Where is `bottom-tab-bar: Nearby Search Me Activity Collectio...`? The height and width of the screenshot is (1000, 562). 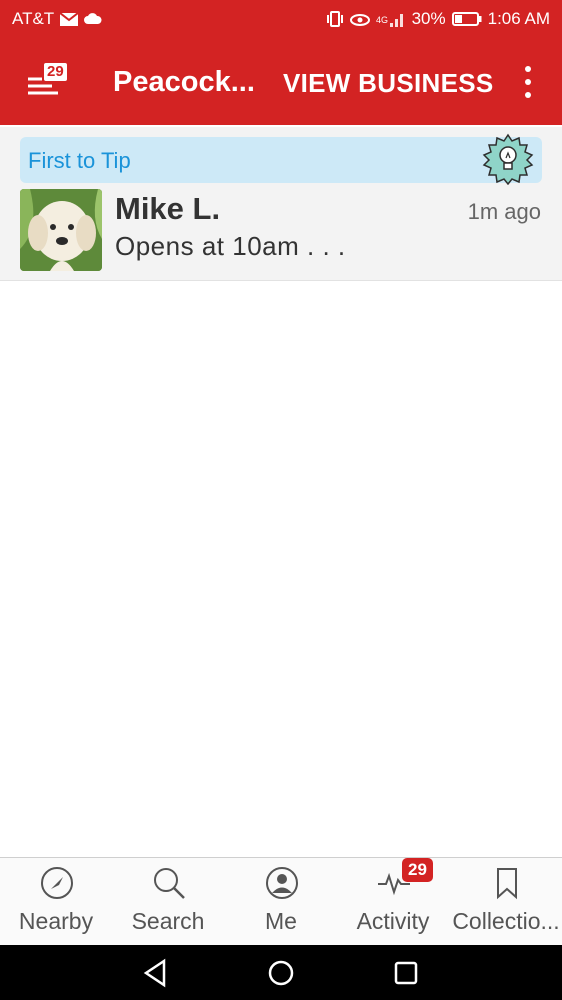
bottom-tab-bar: Nearby Search Me Activity Collectio... is located at coordinates (281, 901).